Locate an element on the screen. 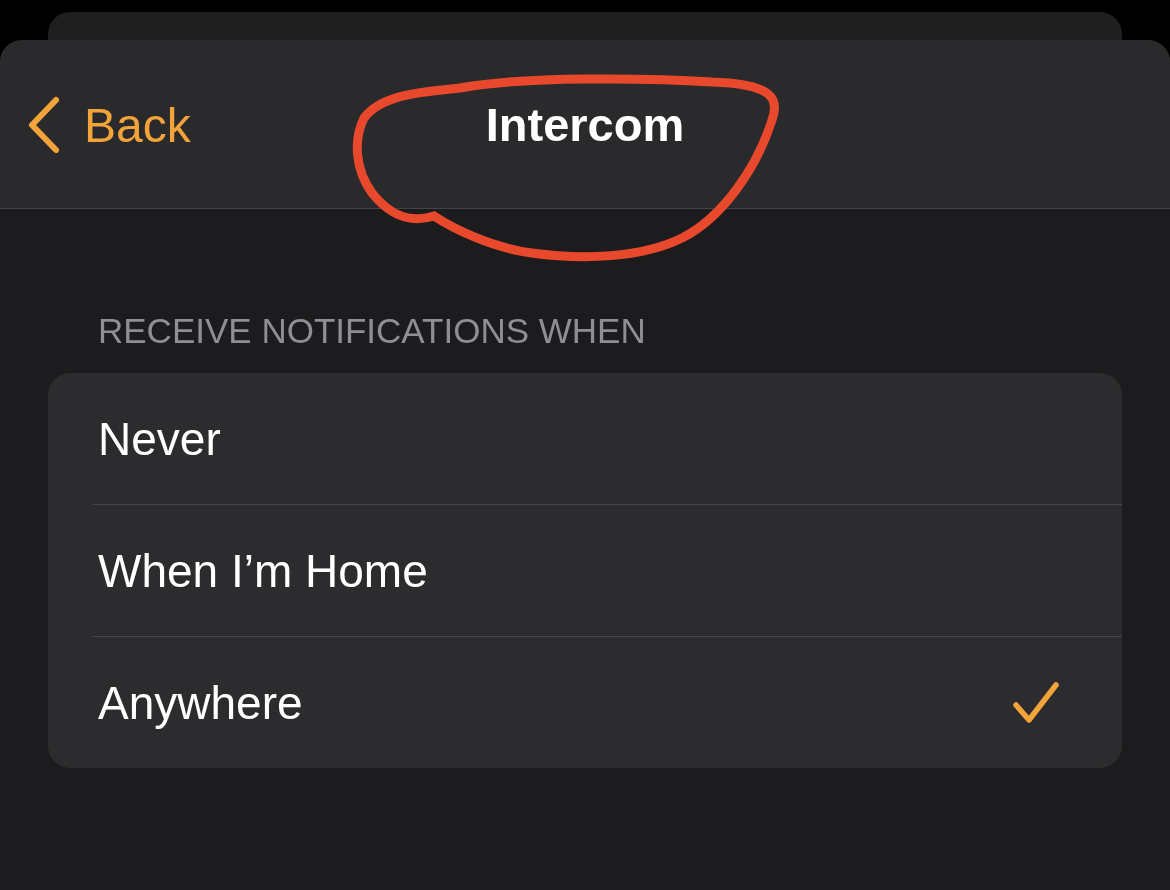 This screenshot has width=1170, height=890. checkmark-icon is located at coordinates (1036, 702).